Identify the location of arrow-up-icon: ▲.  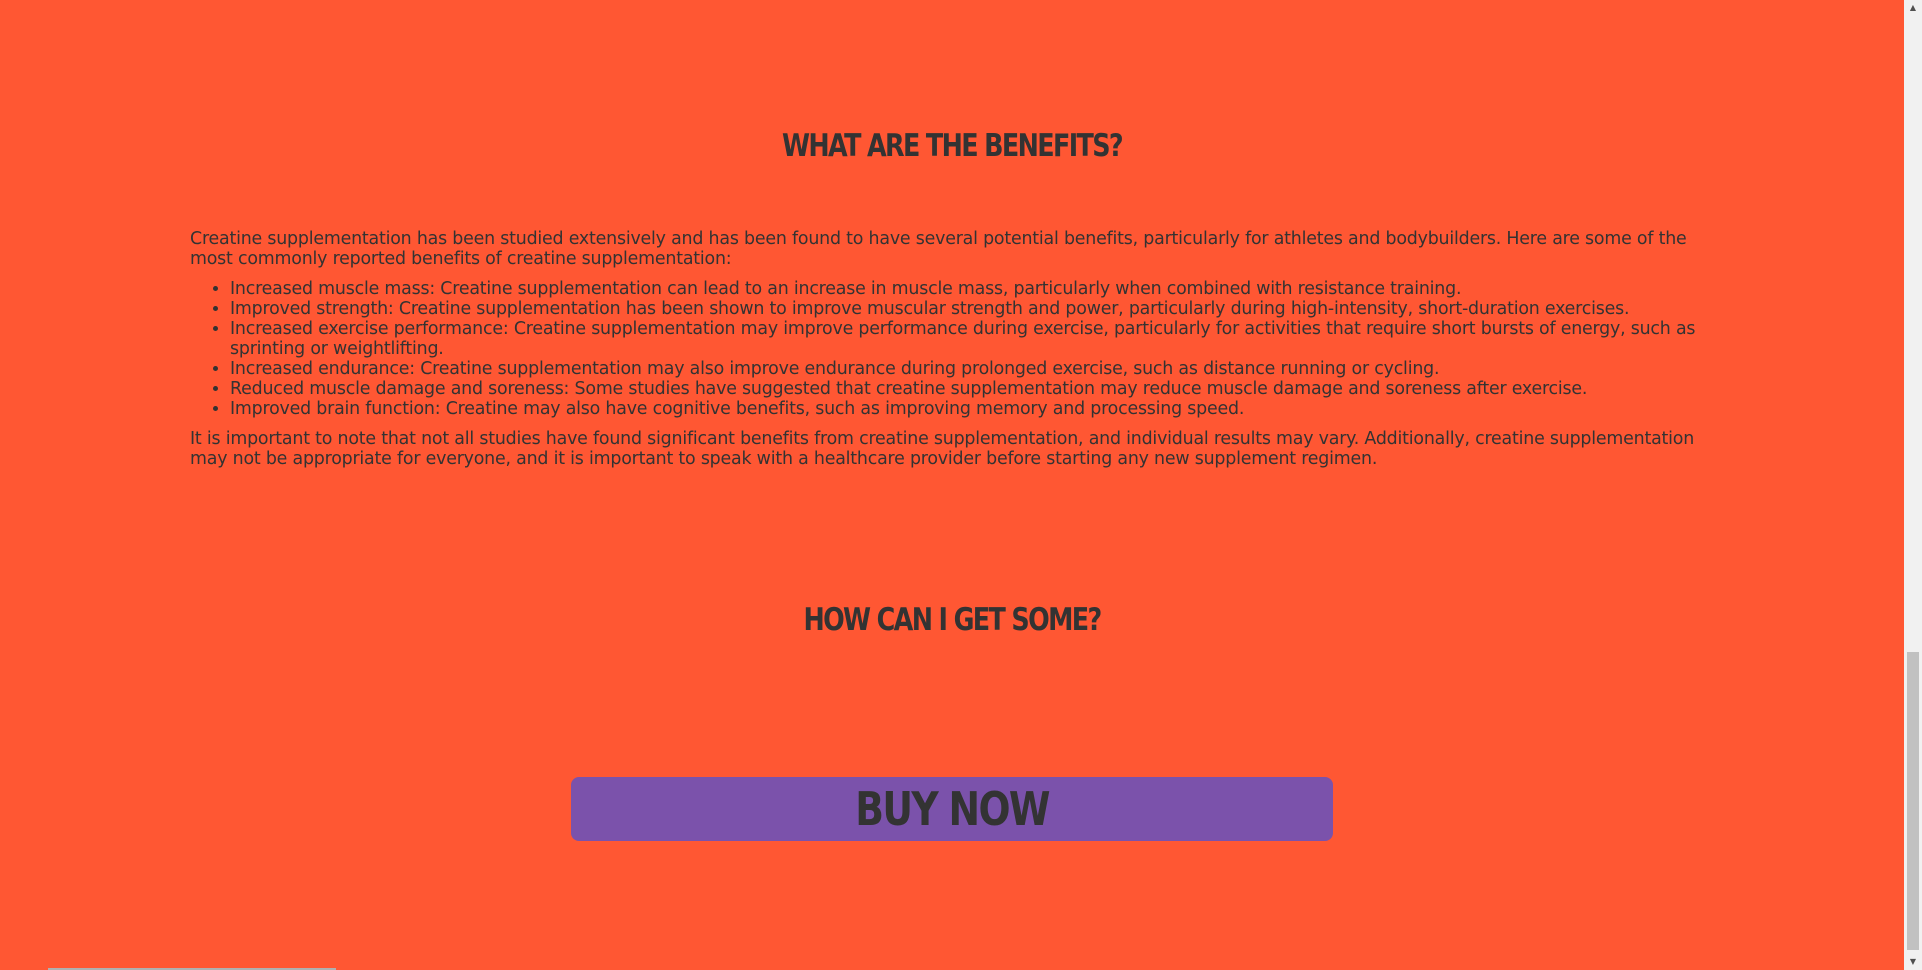
(1913, 8).